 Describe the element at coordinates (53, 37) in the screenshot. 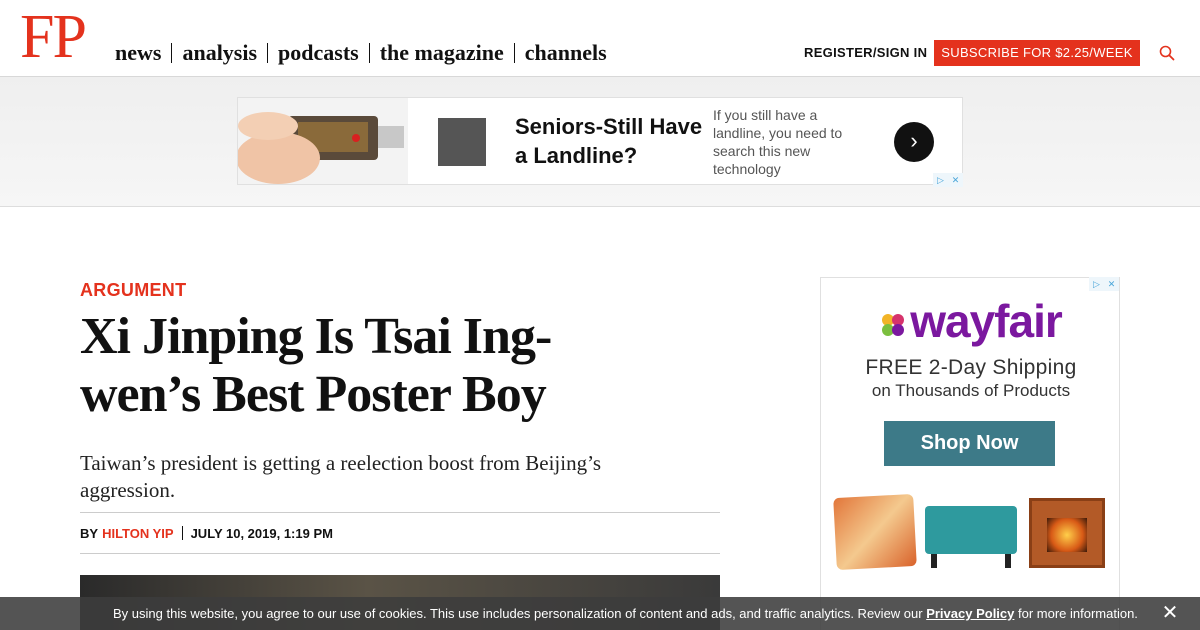

I see `fp-logo: FP` at that location.